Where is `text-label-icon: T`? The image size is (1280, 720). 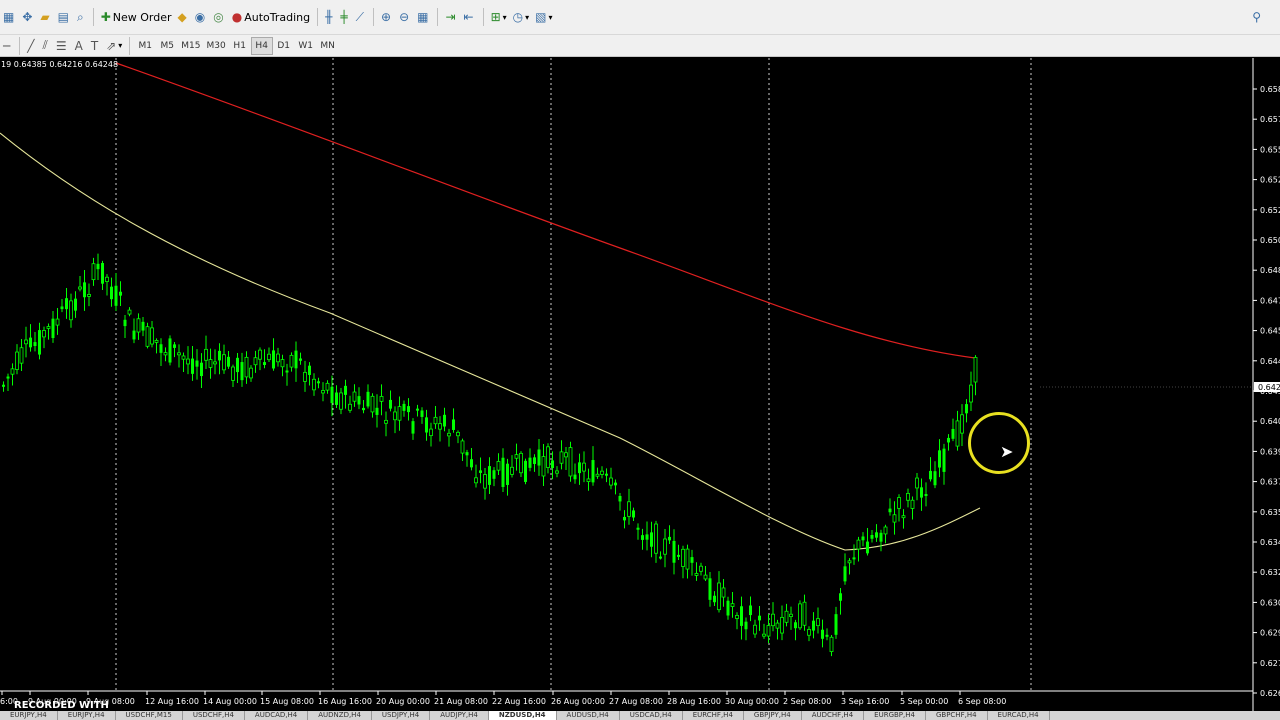 text-label-icon: T is located at coordinates (95, 46).